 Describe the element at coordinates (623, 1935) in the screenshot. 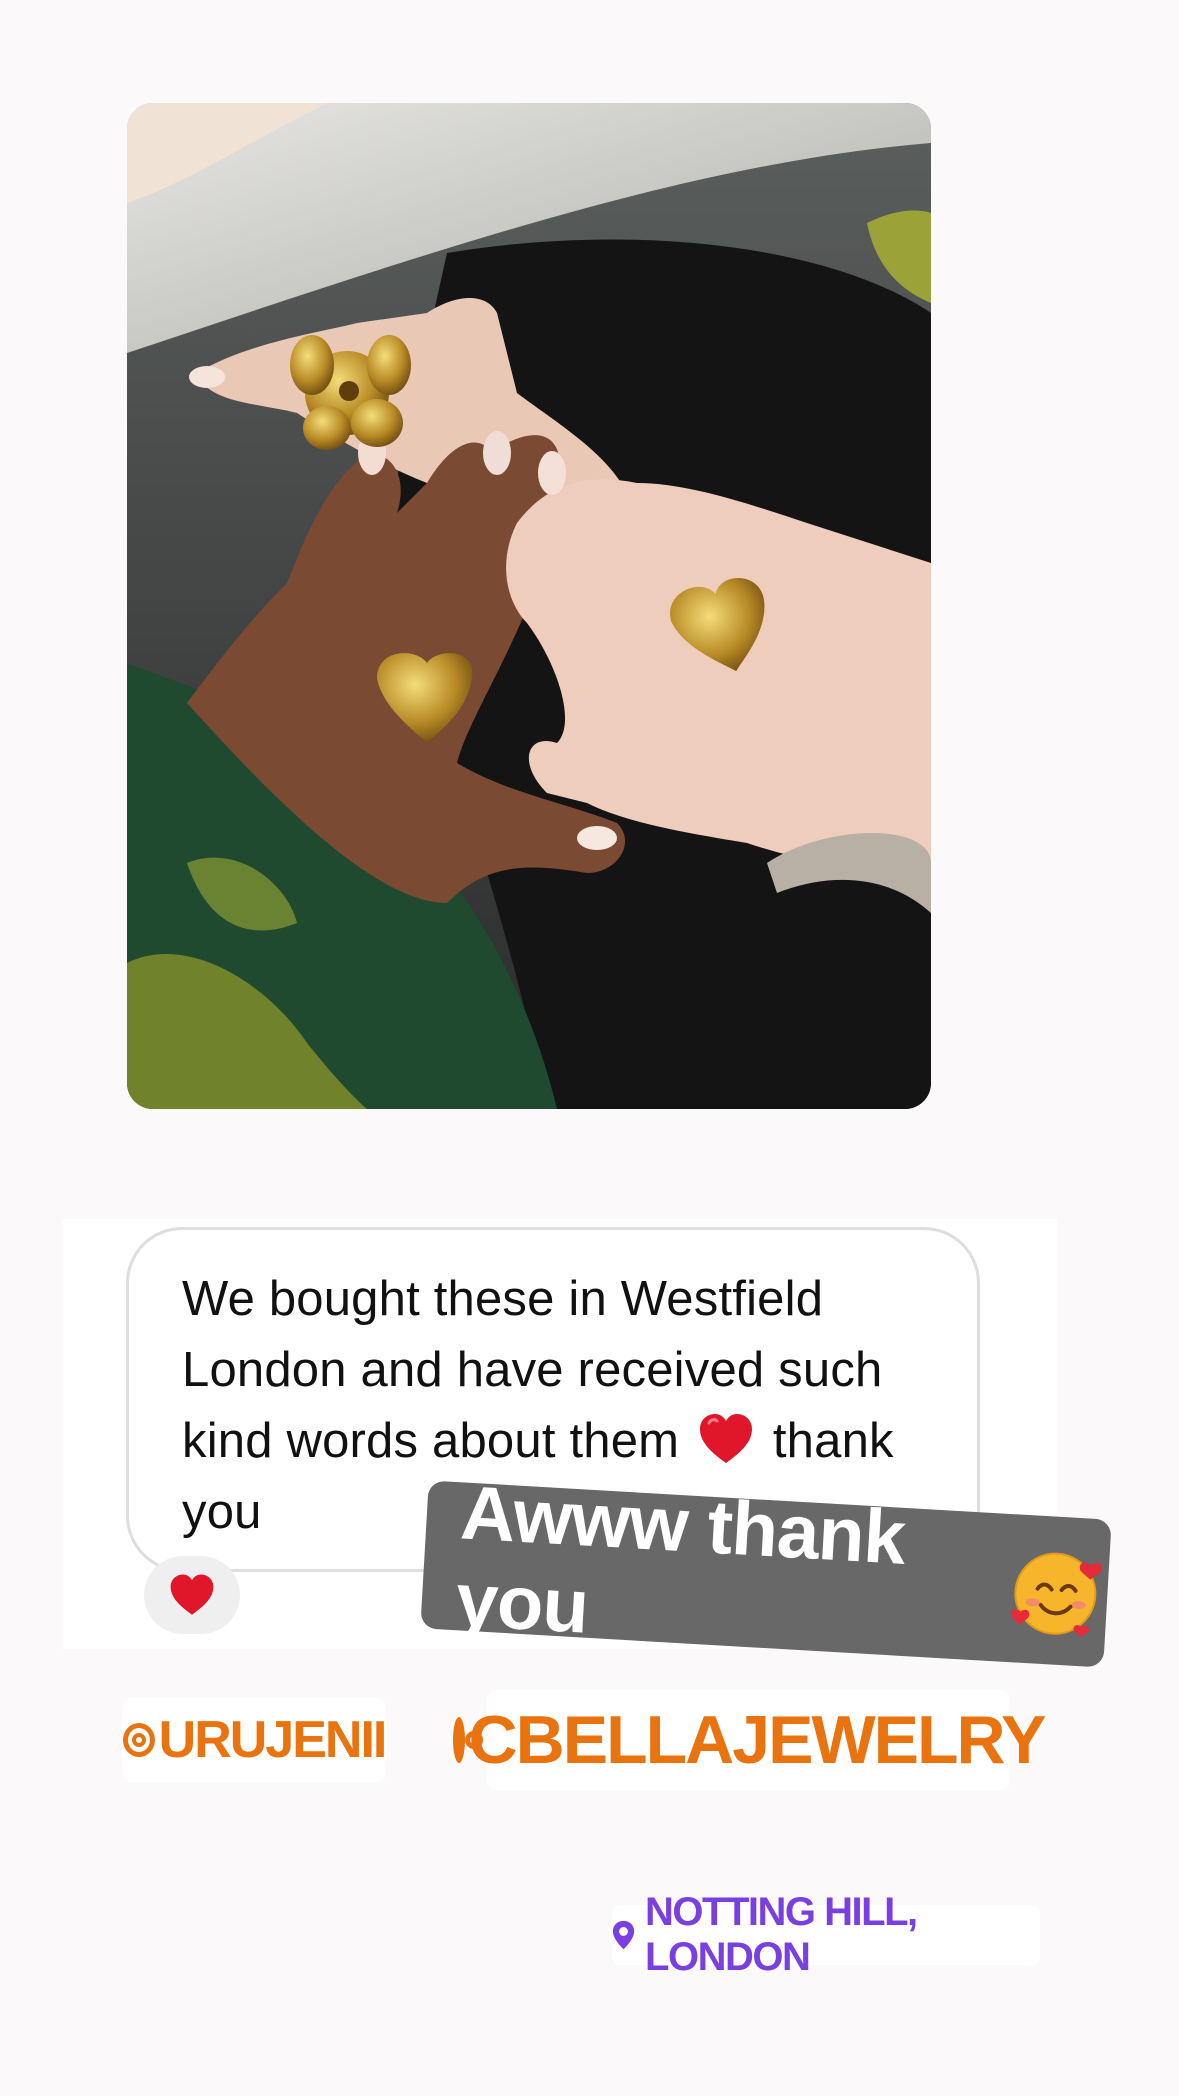

I see `location-pin-icon` at that location.